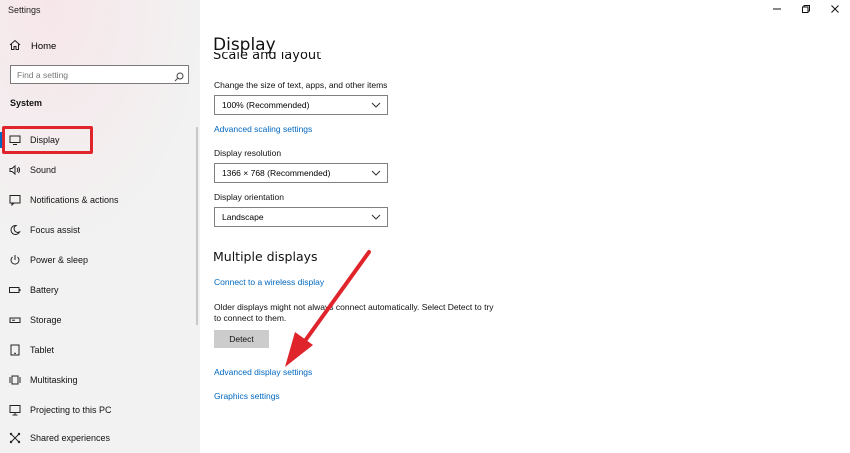 The width and height of the screenshot is (850, 453). What do you see at coordinates (43, 170) in the screenshot?
I see `sidebar-item-label: Sound` at bounding box center [43, 170].